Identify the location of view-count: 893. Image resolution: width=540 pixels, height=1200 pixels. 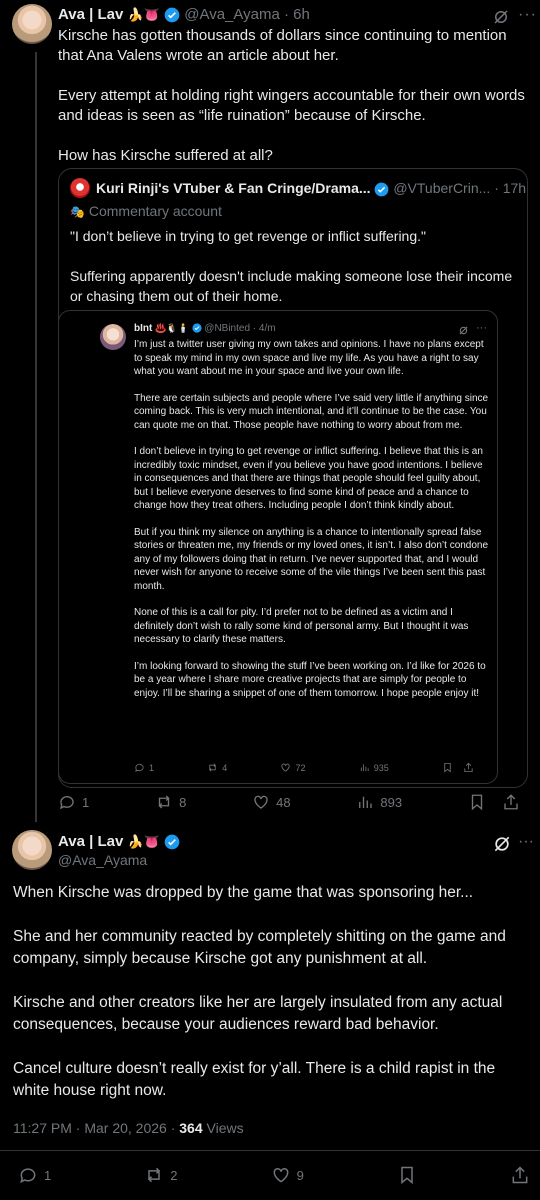
(391, 802).